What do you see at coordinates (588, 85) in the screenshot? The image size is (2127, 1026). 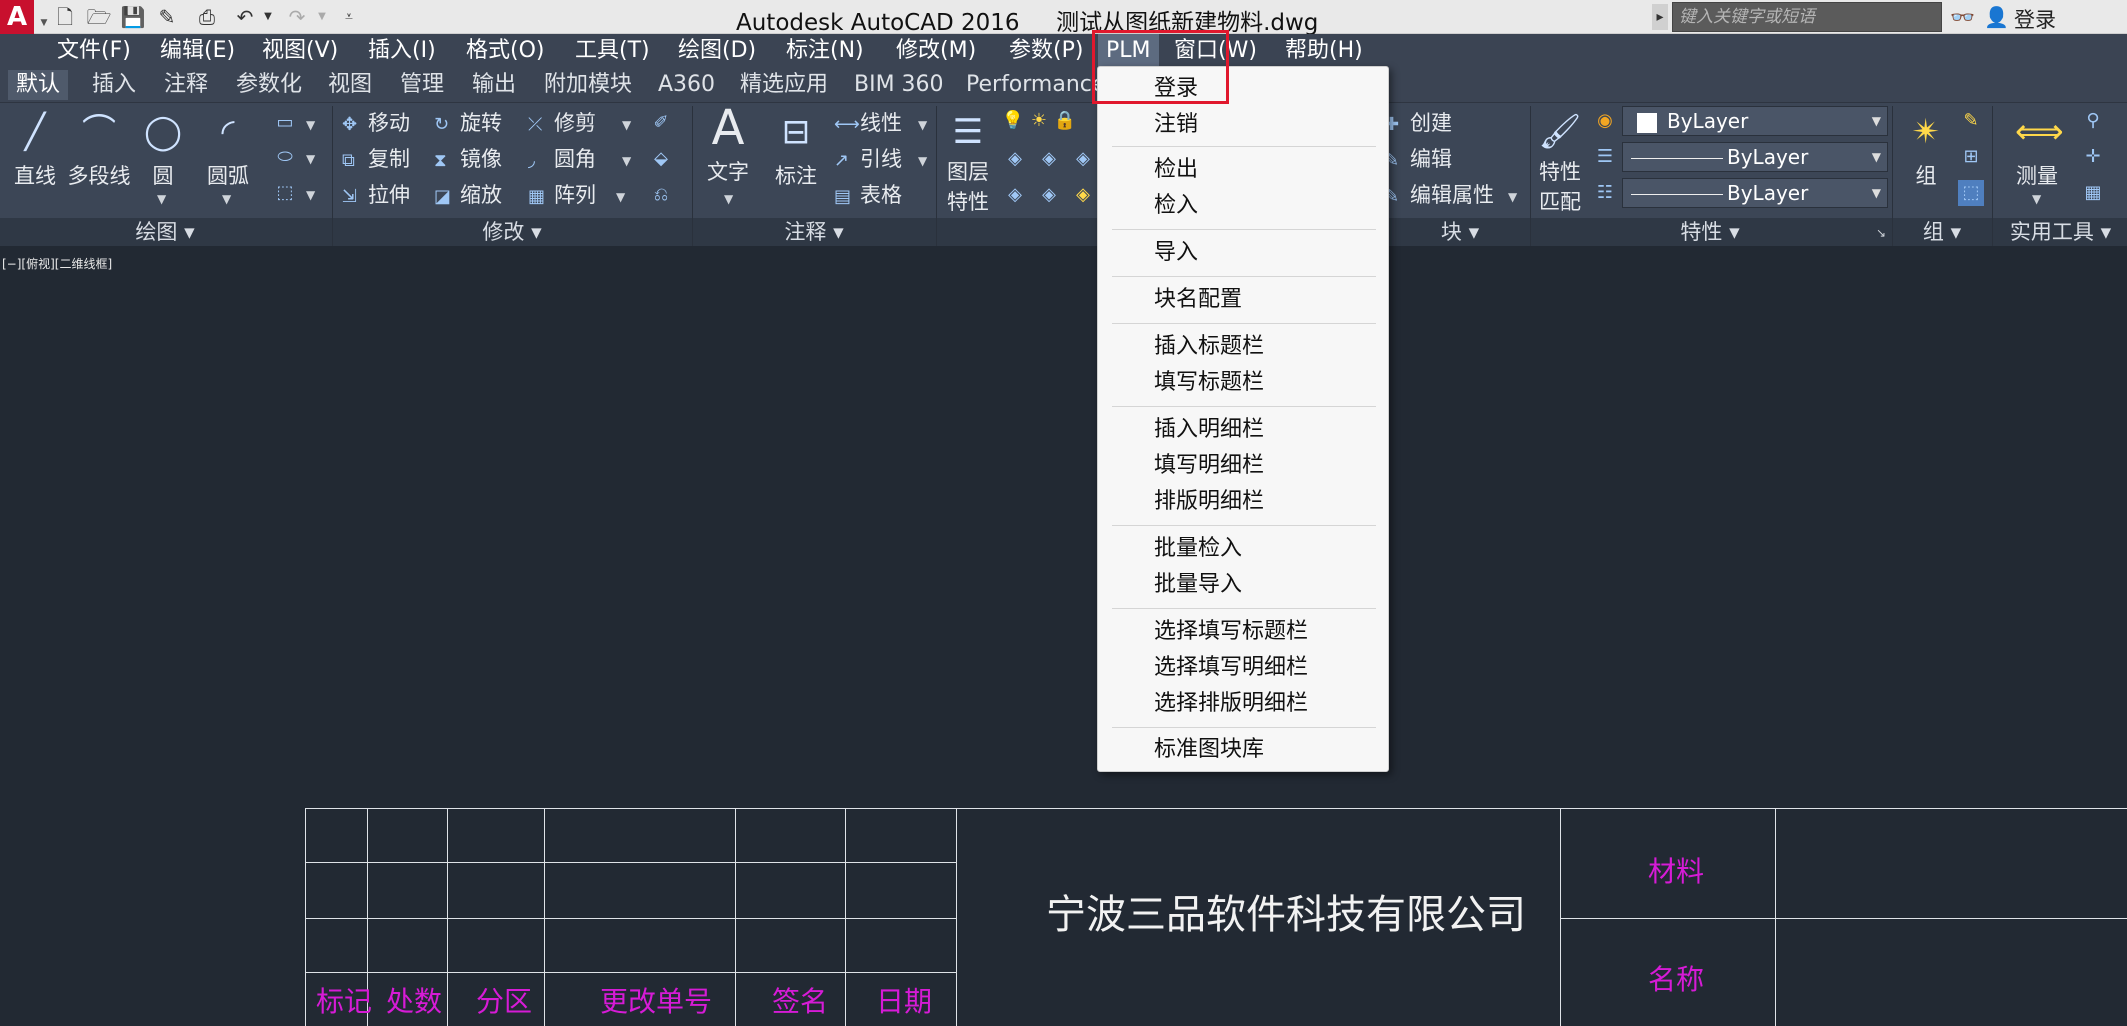 I see `tab-addins: 附加模块` at bounding box center [588, 85].